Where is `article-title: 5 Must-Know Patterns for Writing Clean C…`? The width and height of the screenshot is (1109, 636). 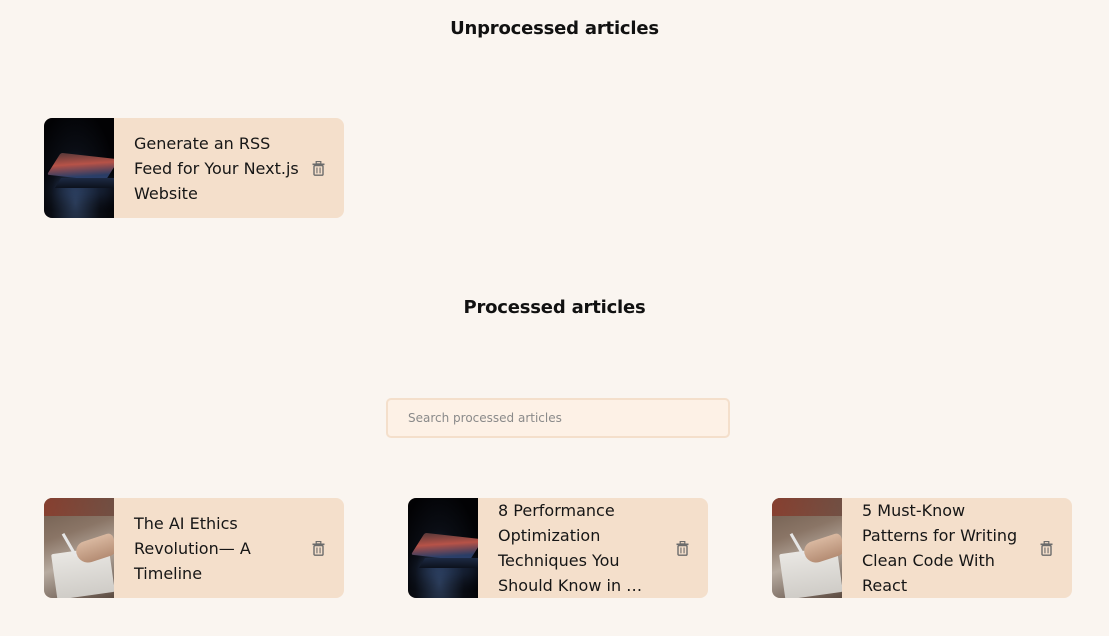 article-title: 5 Must-Know Patterns for Writing Clean C… is located at coordinates (940, 548).